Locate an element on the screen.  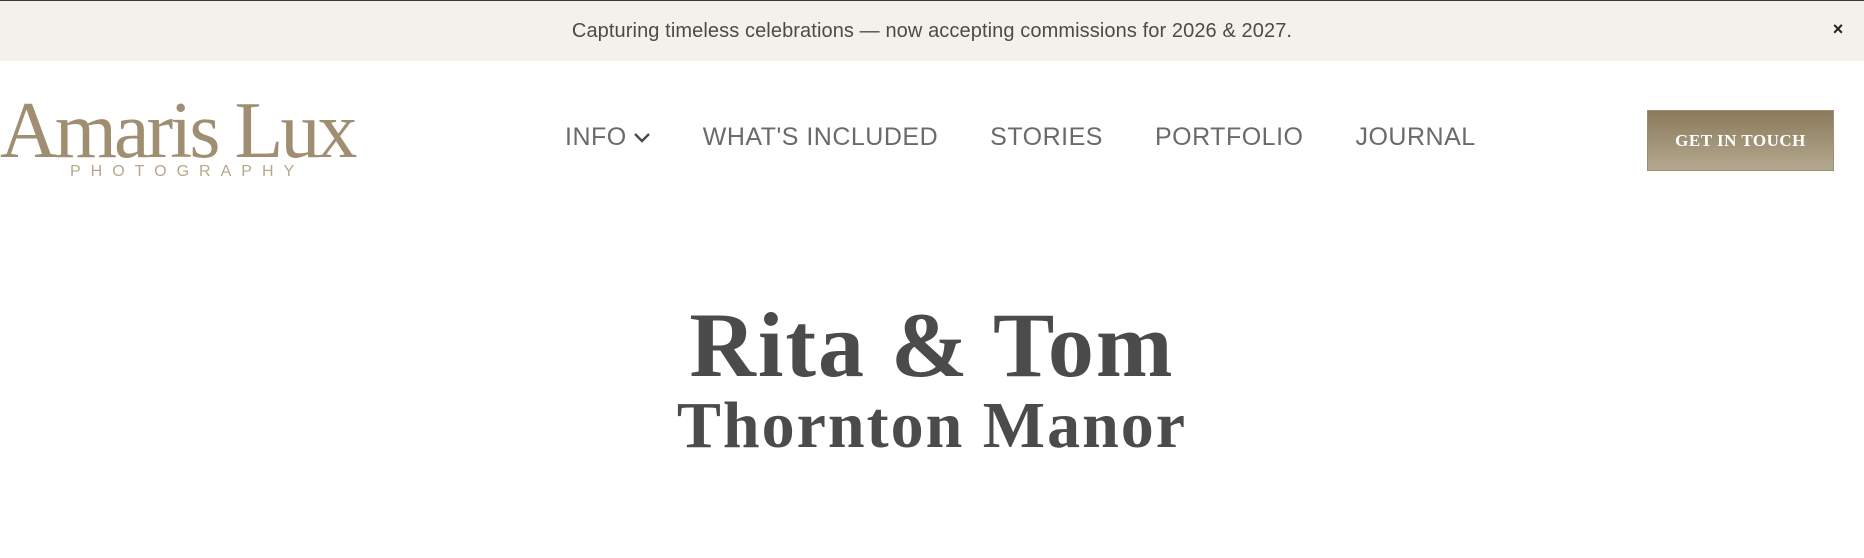
nav-item-label: WHAT'S INCLUDED is located at coordinates (820, 137).